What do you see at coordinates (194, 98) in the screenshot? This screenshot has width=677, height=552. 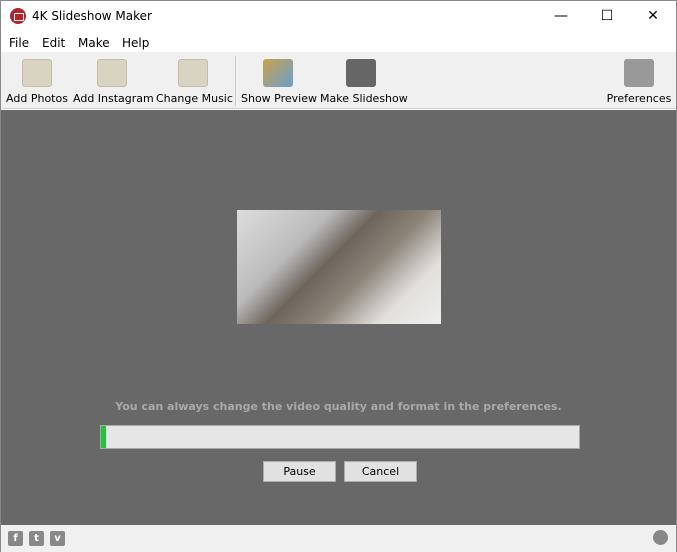 I see `change-music-label: Change Music` at bounding box center [194, 98].